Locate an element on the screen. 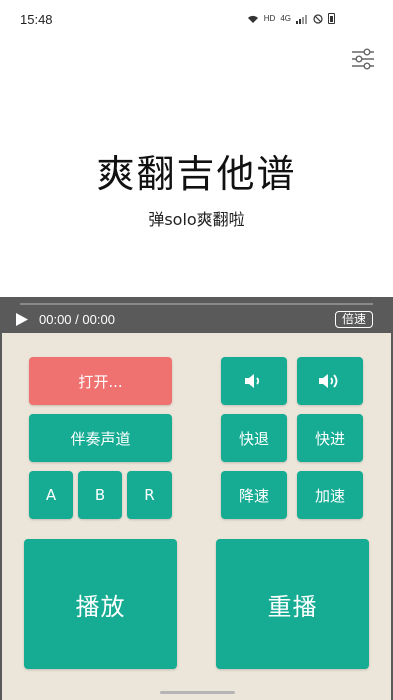 The width and height of the screenshot is (393, 700). status-bar: 15:48 HD 4G is located at coordinates (196, 20).